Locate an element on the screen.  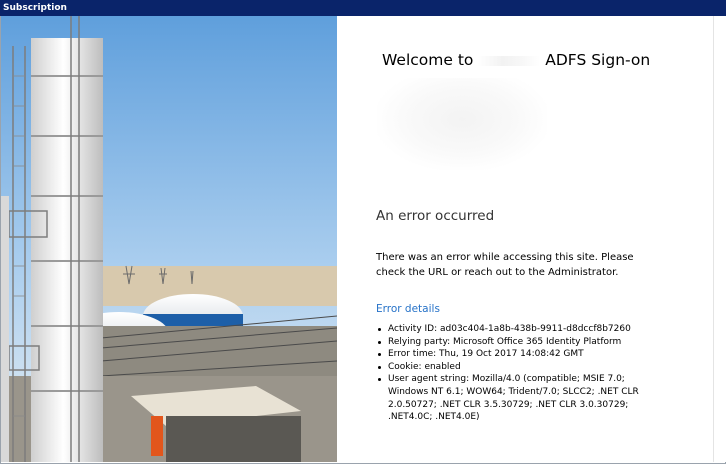
scrollbar-track is located at coordinates (719, 239).